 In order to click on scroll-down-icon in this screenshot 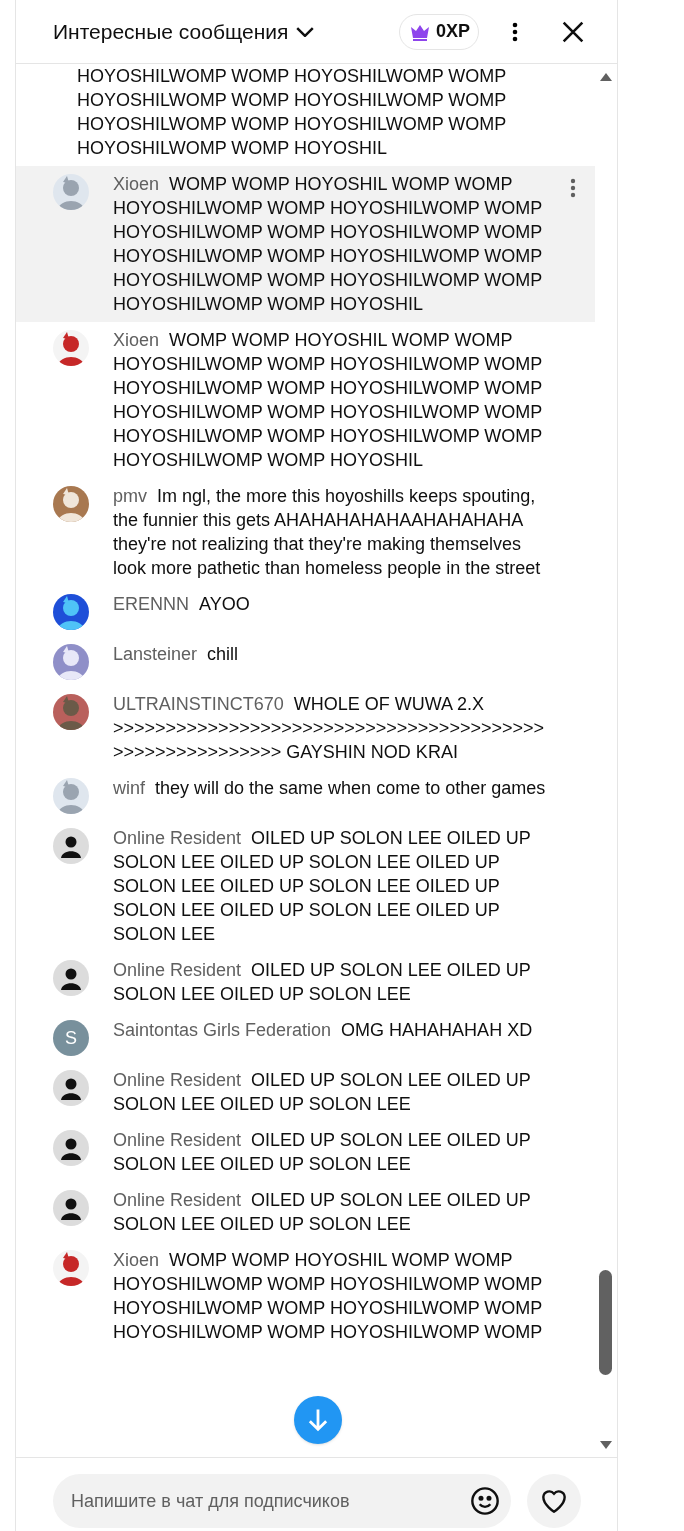, I will do `click(606, 1445)`.